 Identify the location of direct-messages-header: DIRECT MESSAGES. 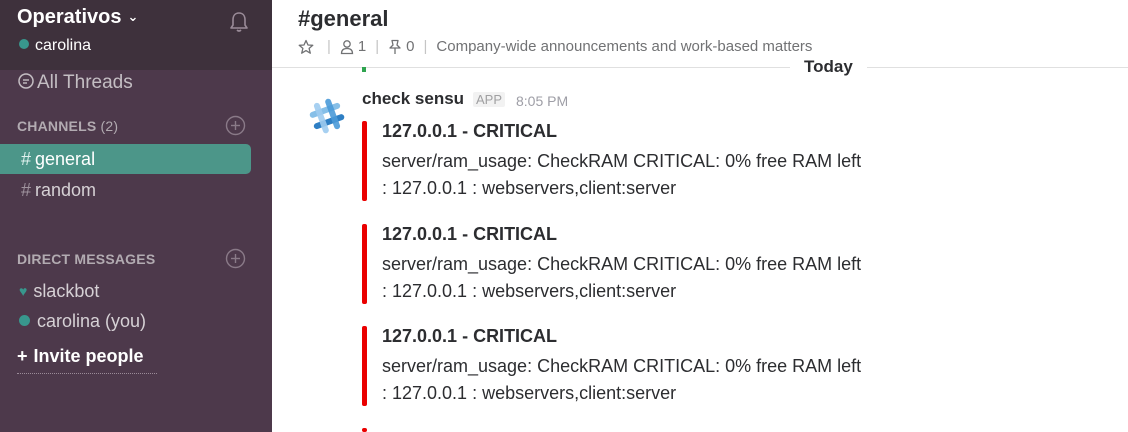
(86, 259).